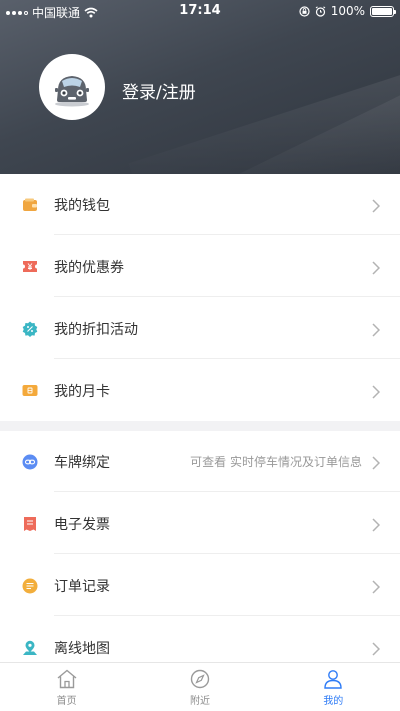 This screenshot has height=711, width=400. What do you see at coordinates (30, 524) in the screenshot?
I see `invoice-icon` at bounding box center [30, 524].